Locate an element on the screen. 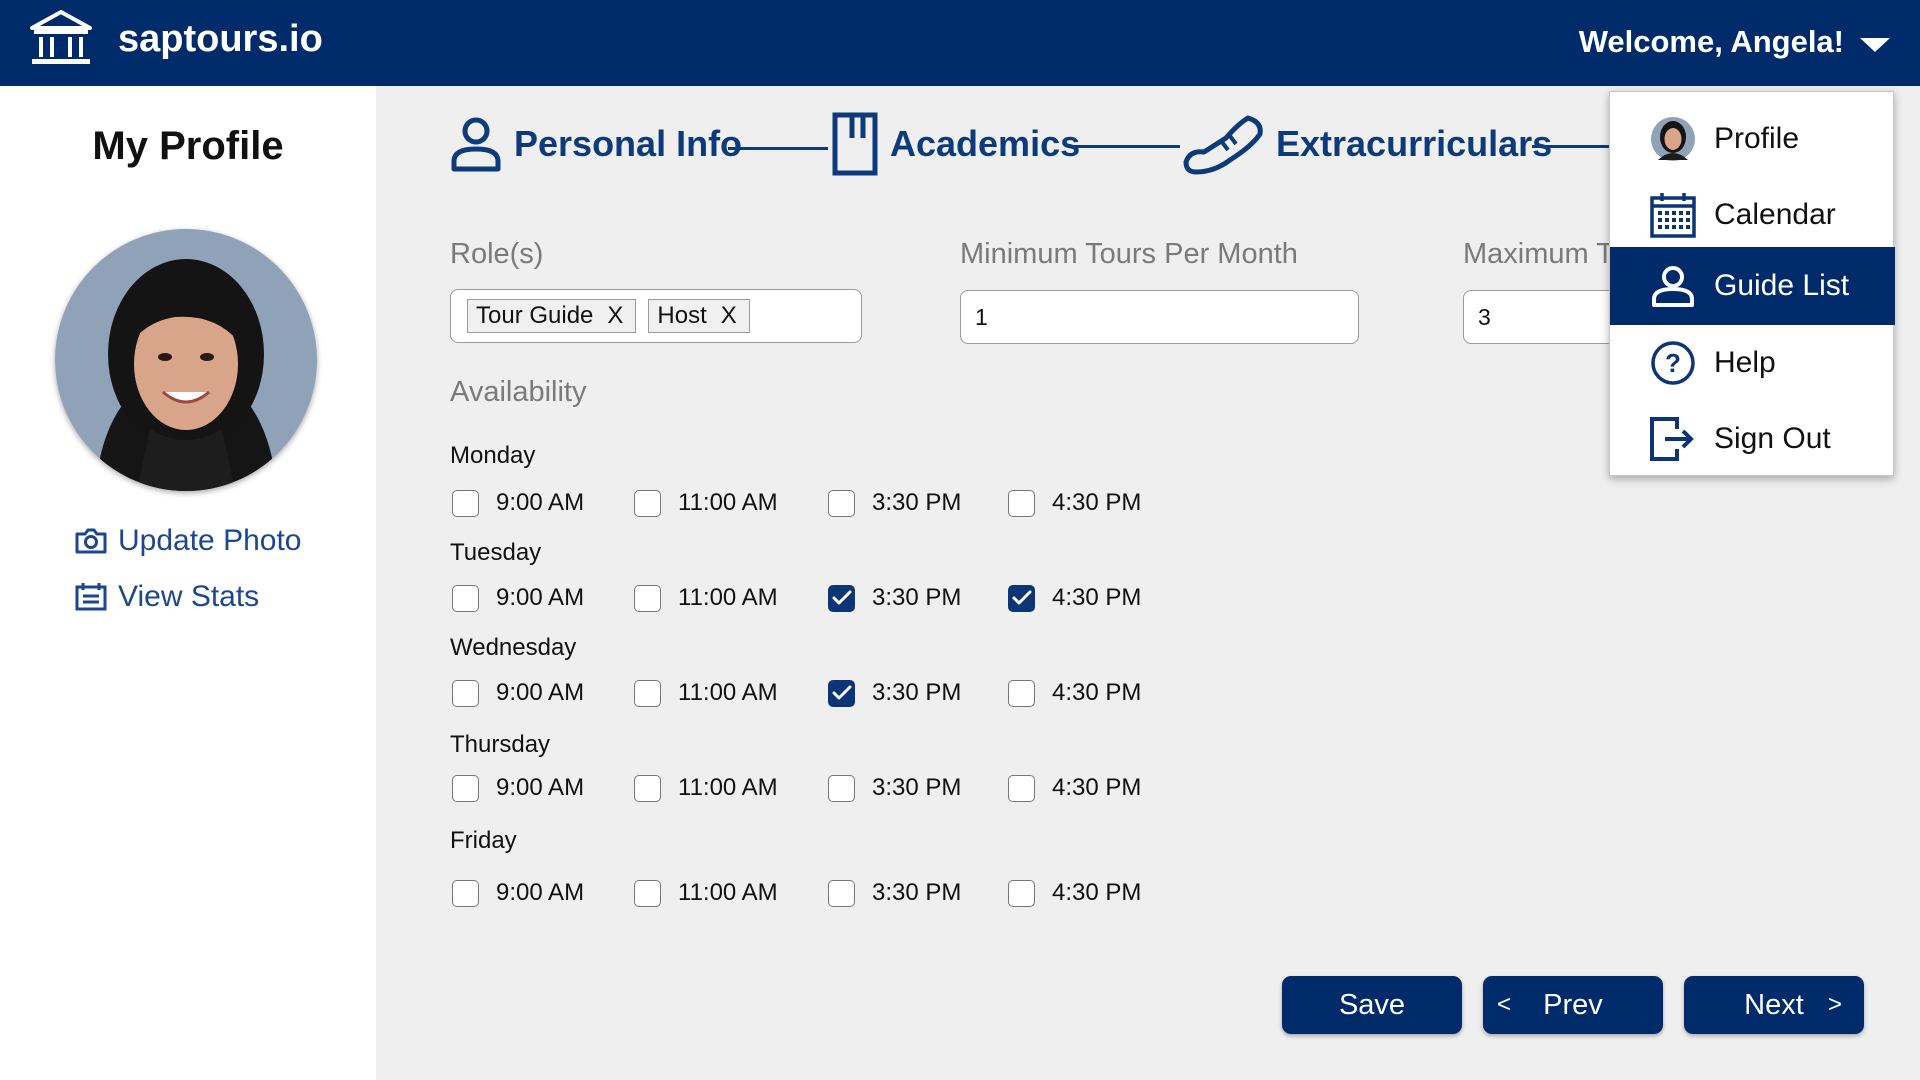 The image size is (1920, 1080). menu-item-label: Guide List is located at coordinates (1782, 285).